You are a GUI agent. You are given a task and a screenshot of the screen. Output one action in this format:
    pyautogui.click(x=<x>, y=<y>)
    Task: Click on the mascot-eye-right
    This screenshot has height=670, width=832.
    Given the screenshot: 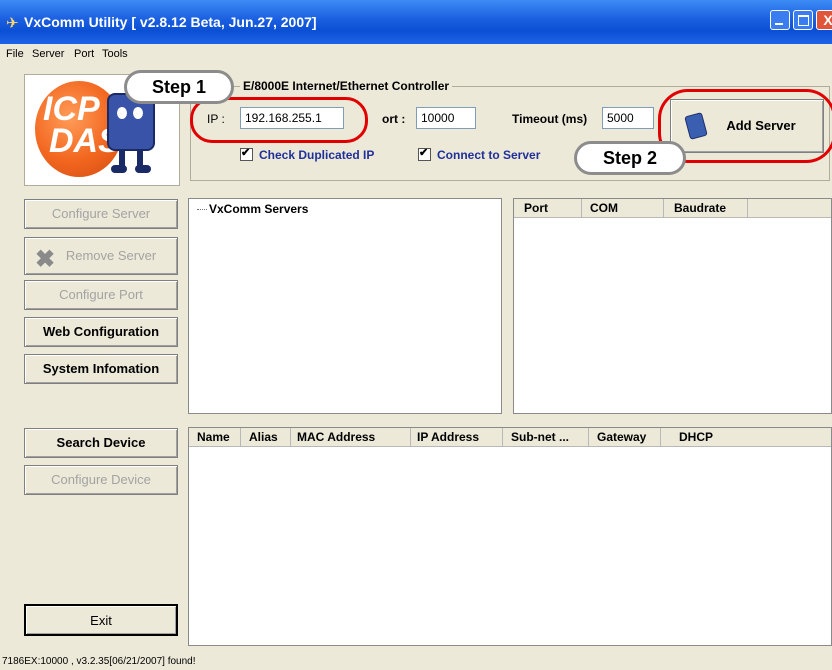 What is the action you would take?
    pyautogui.click(x=138, y=113)
    